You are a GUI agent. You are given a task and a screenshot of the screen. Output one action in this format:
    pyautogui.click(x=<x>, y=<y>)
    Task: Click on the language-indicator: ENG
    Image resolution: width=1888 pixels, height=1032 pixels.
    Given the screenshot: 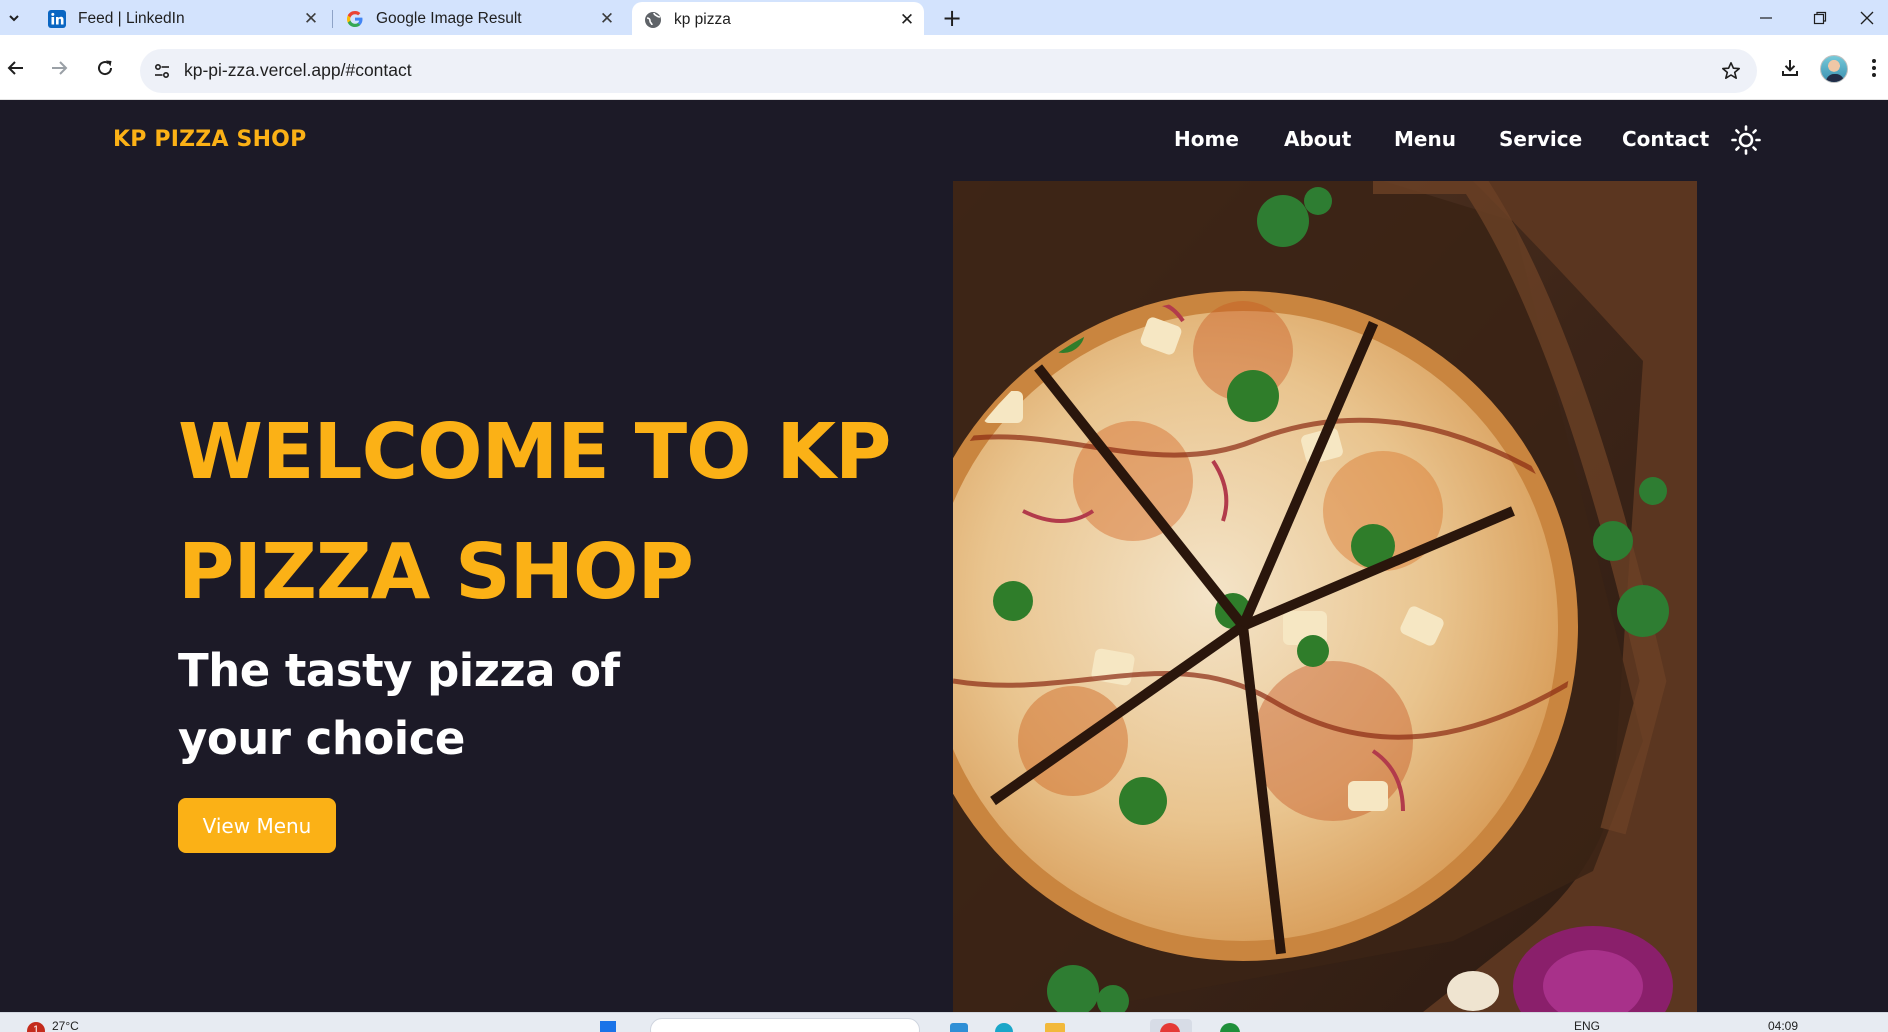 What is the action you would take?
    pyautogui.click(x=1587, y=1025)
    